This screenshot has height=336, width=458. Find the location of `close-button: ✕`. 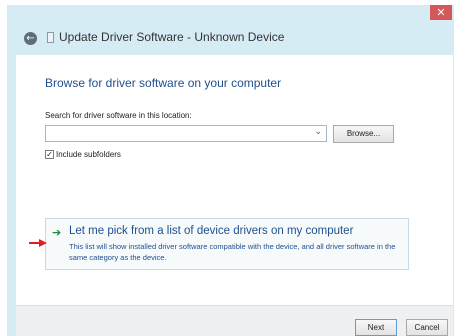

close-button: ✕ is located at coordinates (441, 12).